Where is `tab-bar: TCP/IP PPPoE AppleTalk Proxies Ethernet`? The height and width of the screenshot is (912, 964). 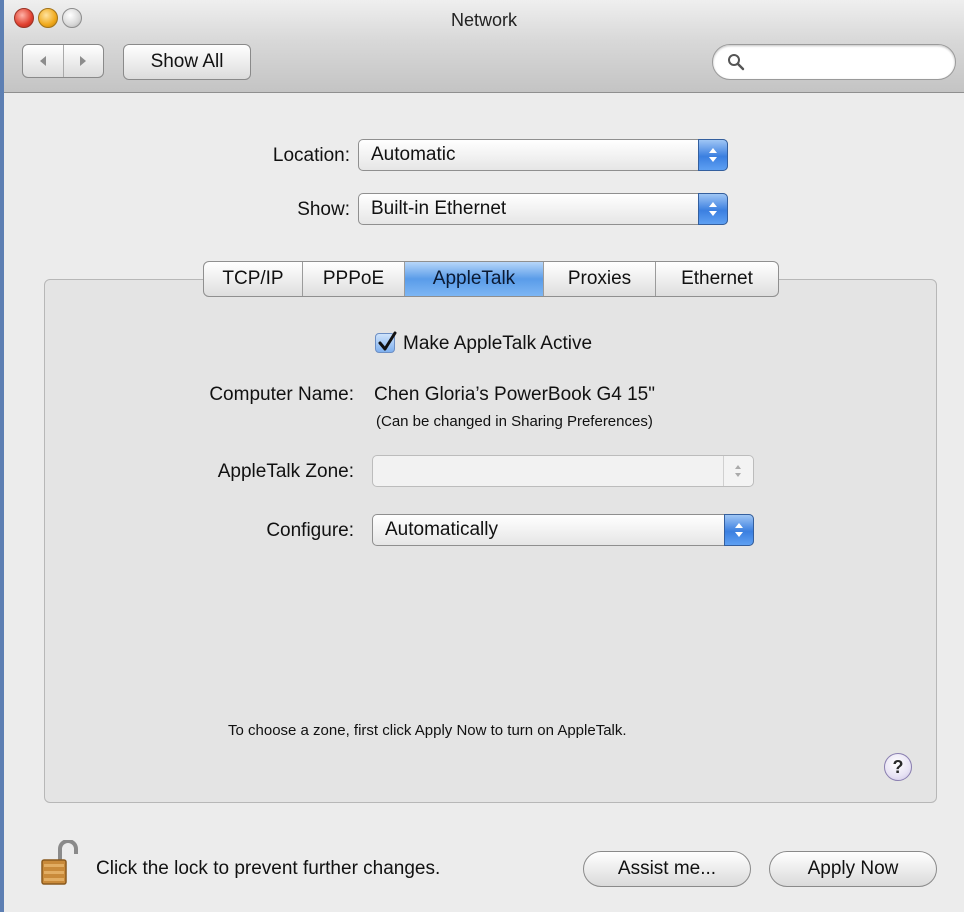
tab-bar: TCP/IP PPPoE AppleTalk Proxies Ethernet is located at coordinates (491, 279).